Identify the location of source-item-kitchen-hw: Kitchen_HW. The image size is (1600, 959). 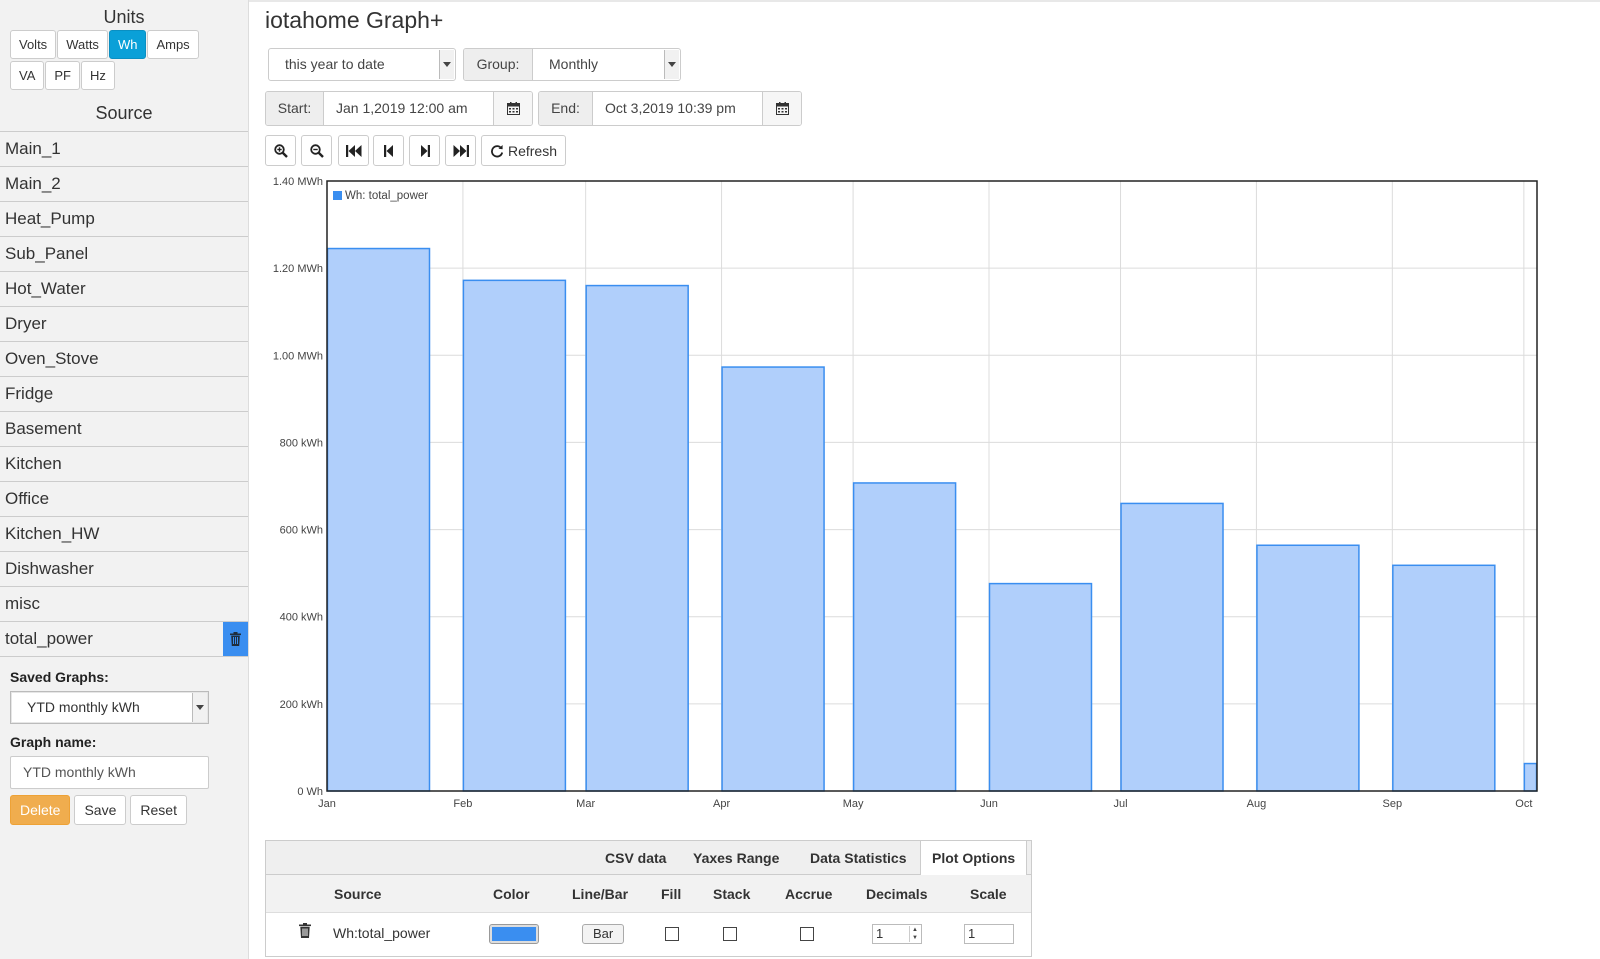
(124, 534).